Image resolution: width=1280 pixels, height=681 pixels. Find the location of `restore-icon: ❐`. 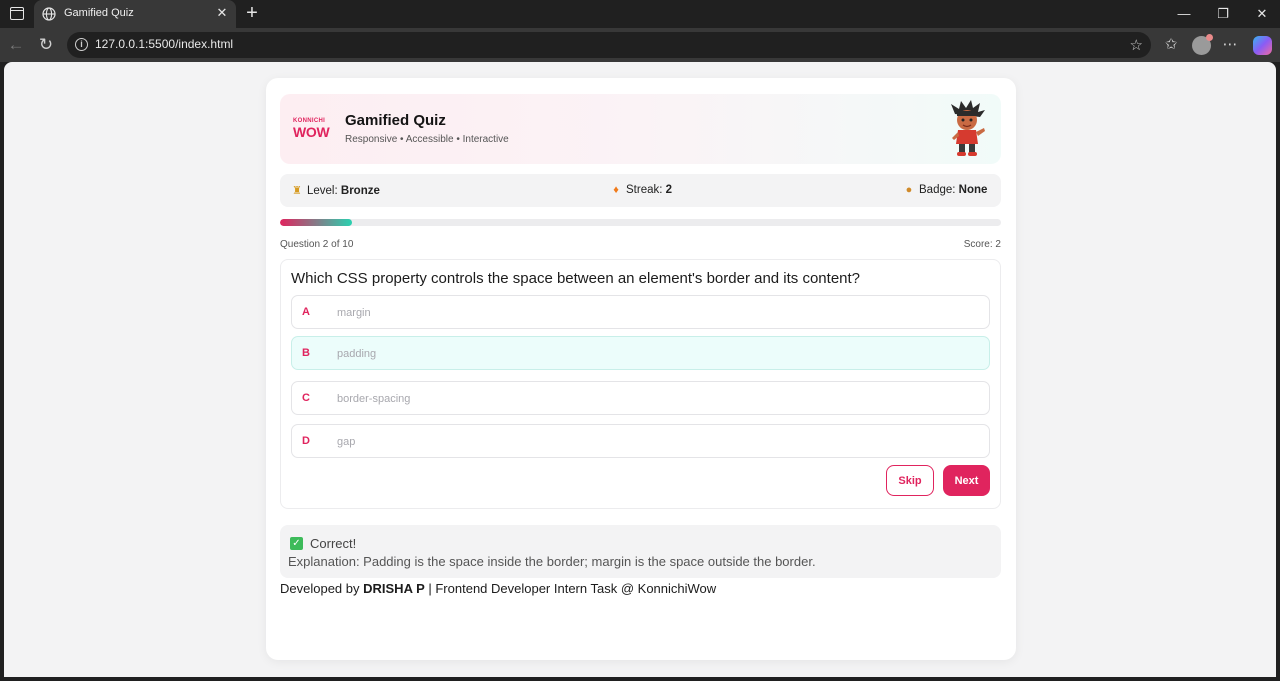

restore-icon: ❐ is located at coordinates (1223, 14).